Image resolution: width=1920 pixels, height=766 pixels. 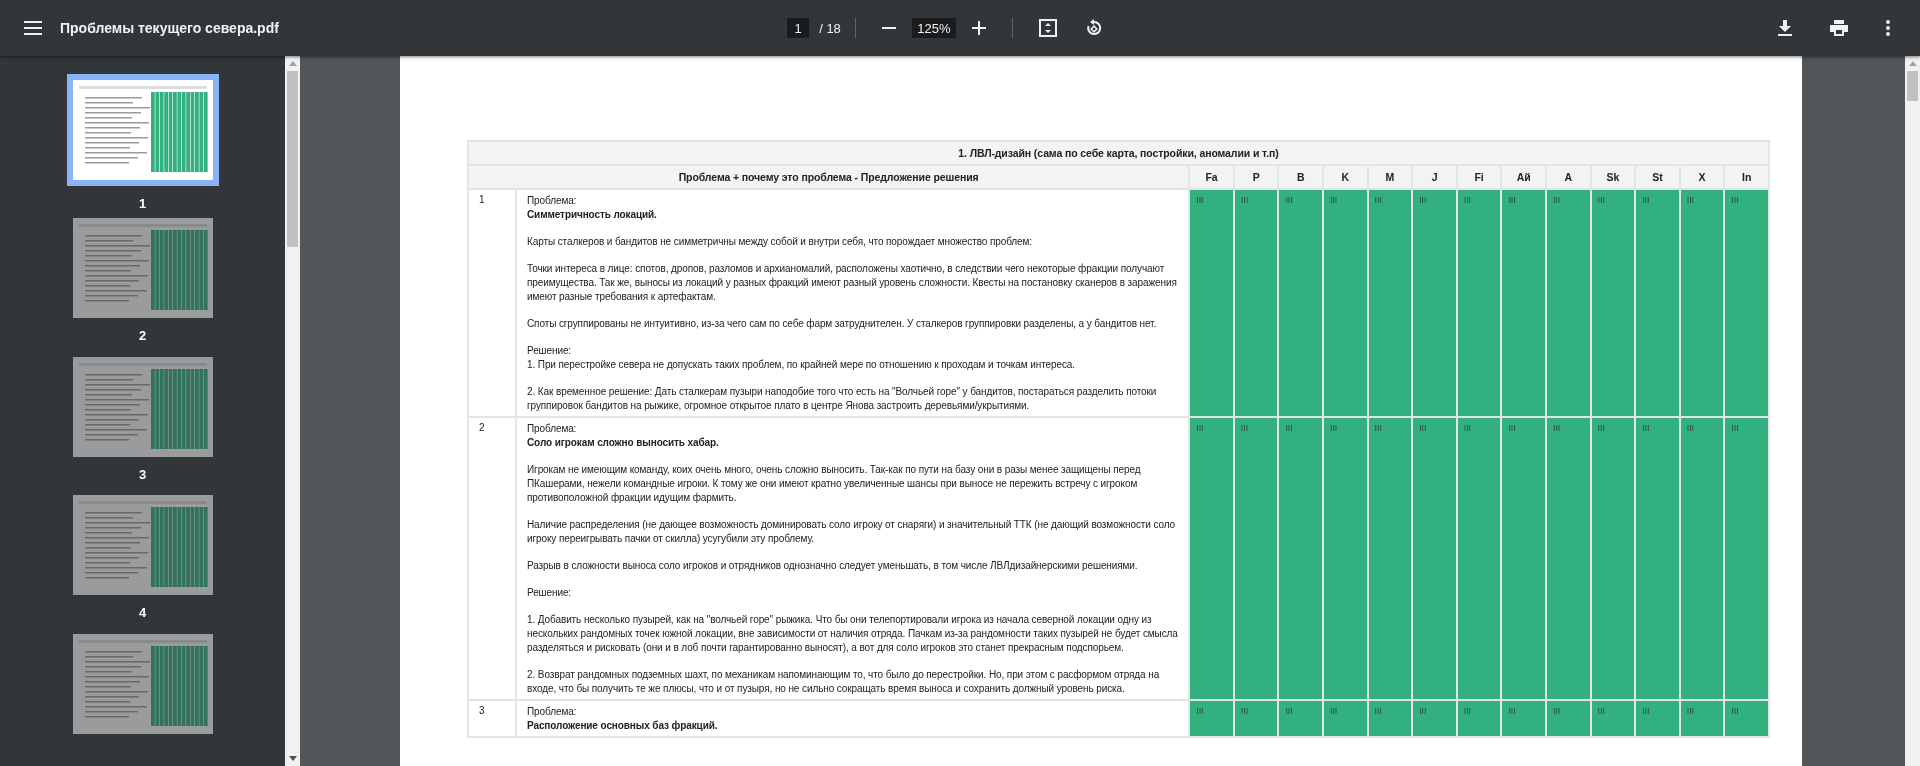 I want to click on paragraph: 1. Добавить несколько пузырей, как на "волчьей горе" рыжика. Что бы они телепортировали игрока из начала северной локации одну из нескольких рандомных точек южной локации, вне зависимости от наличия отряда. Пачкам из-за рандомности таких пузырей не будет смысла разделяться и рисковать (они и в лоб почти гарантированно выносят), а вот для соло игроков это станет прекрасным подспорьем., so click(x=853, y=634).